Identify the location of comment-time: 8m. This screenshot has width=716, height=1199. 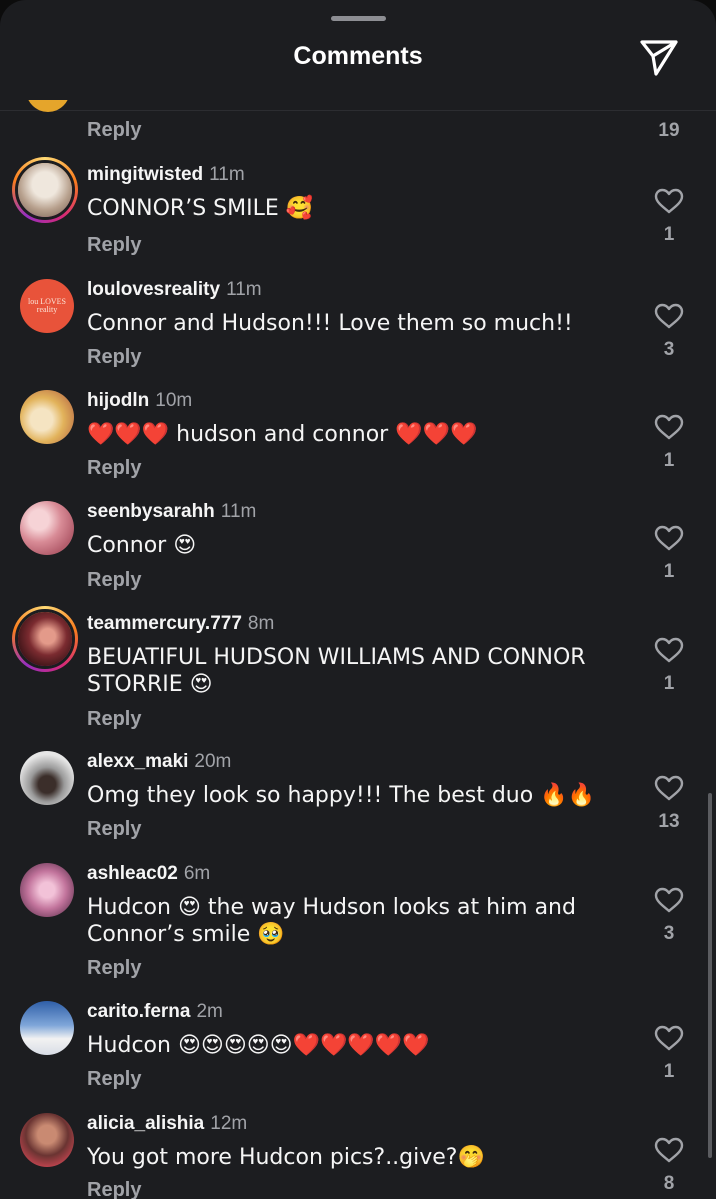
(261, 623).